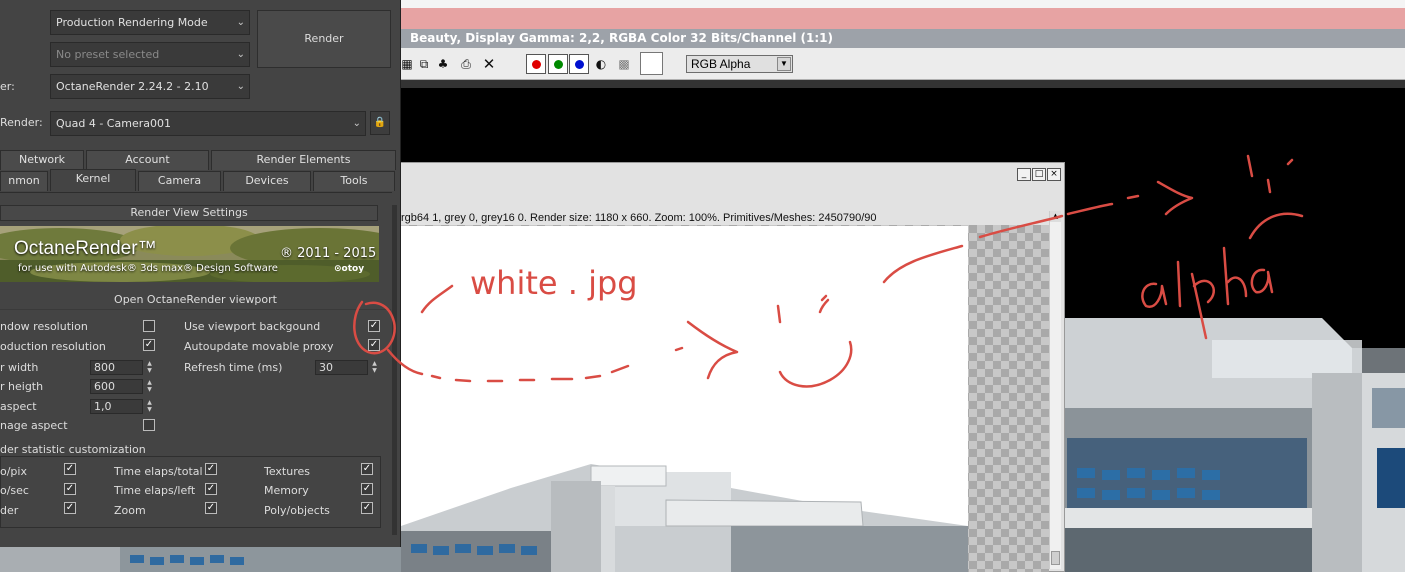  Describe the element at coordinates (1055, 558) in the screenshot. I see `scrollbar-thumb` at that location.